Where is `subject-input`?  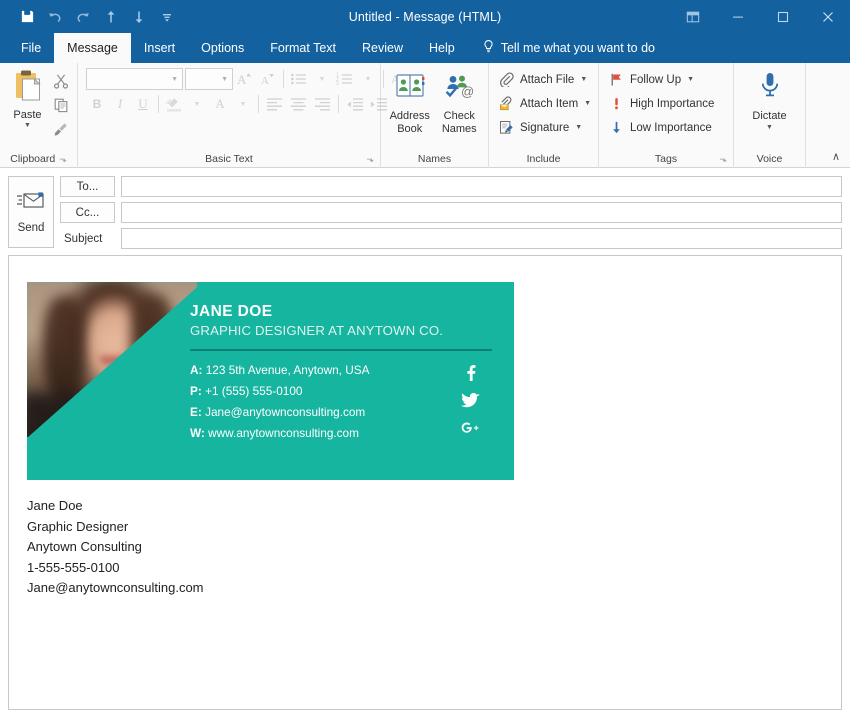 subject-input is located at coordinates (481, 238).